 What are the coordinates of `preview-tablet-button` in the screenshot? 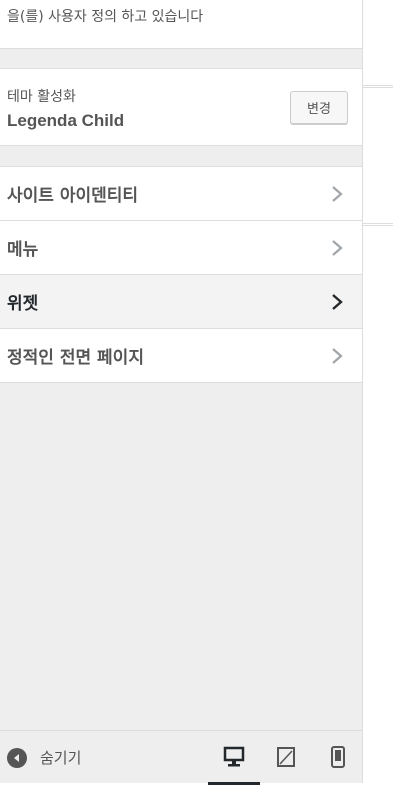 It's located at (286, 757).